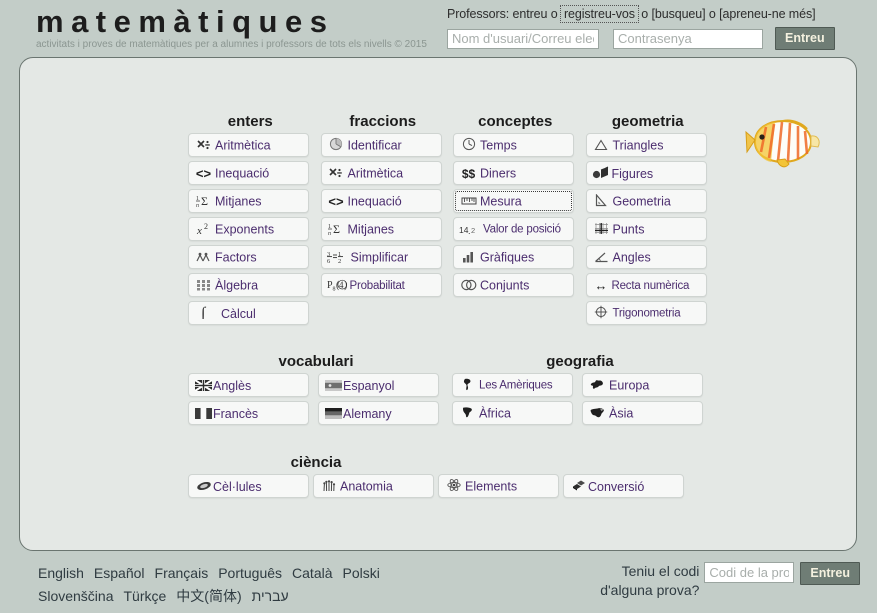 This screenshot has width=877, height=613. I want to click on tile-label: Mesura, so click(501, 201).